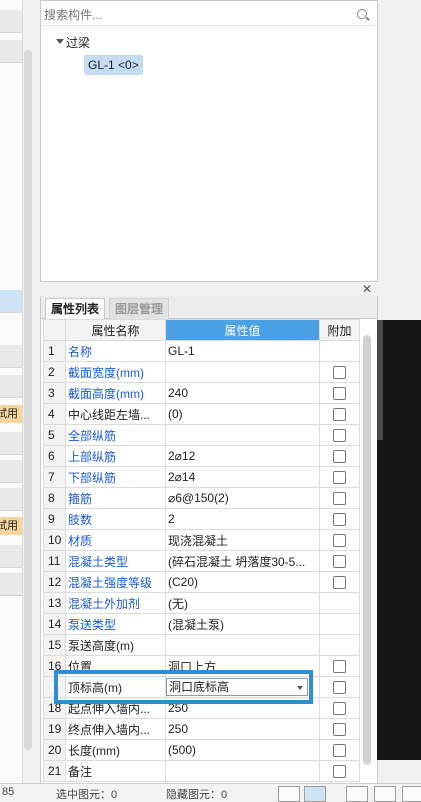  I want to click on tab-layer-manage: 图层管理, so click(139, 309).